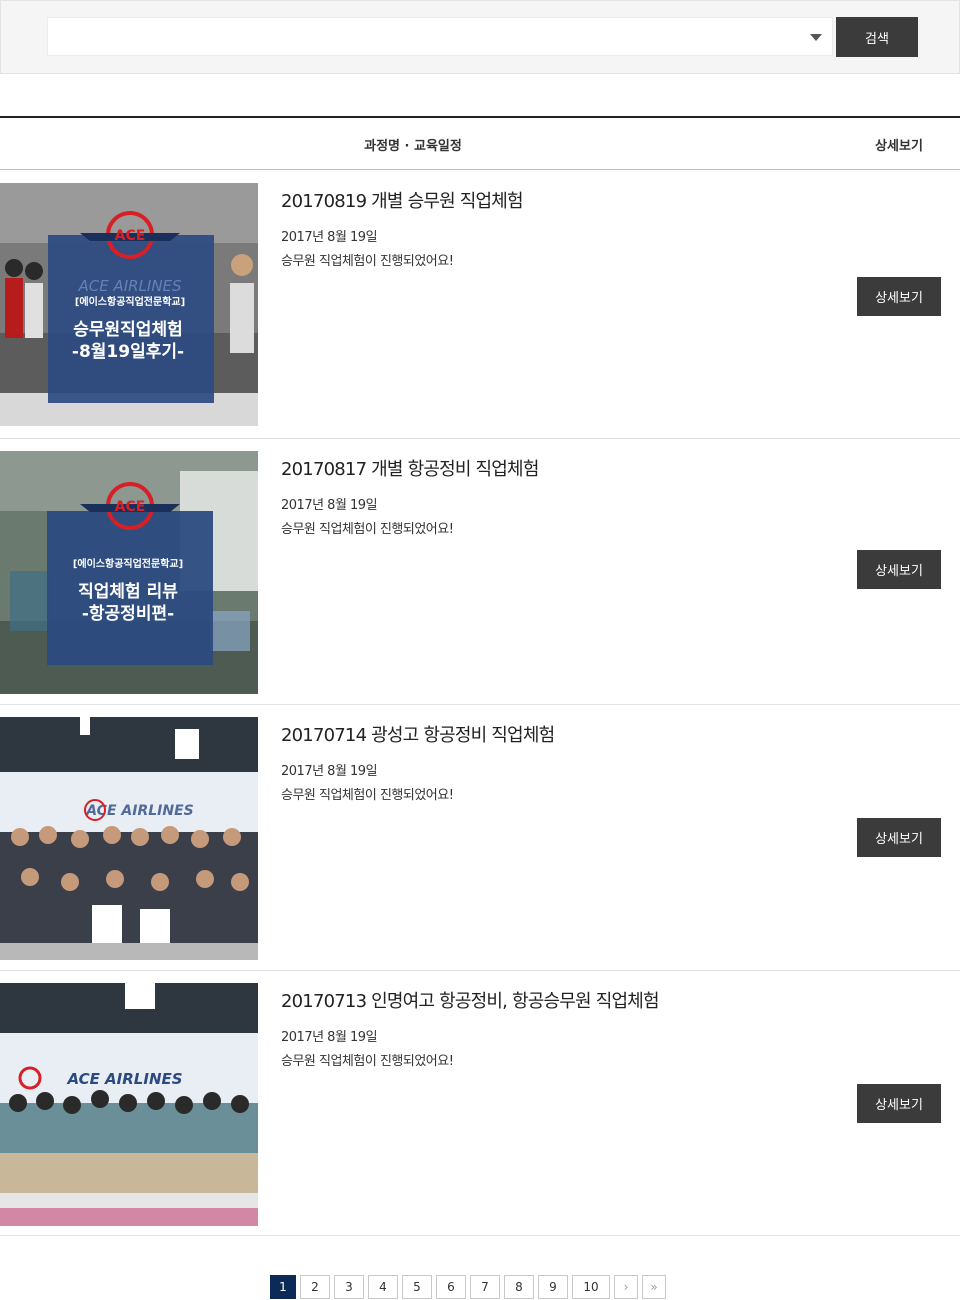 This screenshot has width=960, height=1300. I want to click on page-link-2: 2, so click(315, 1287).